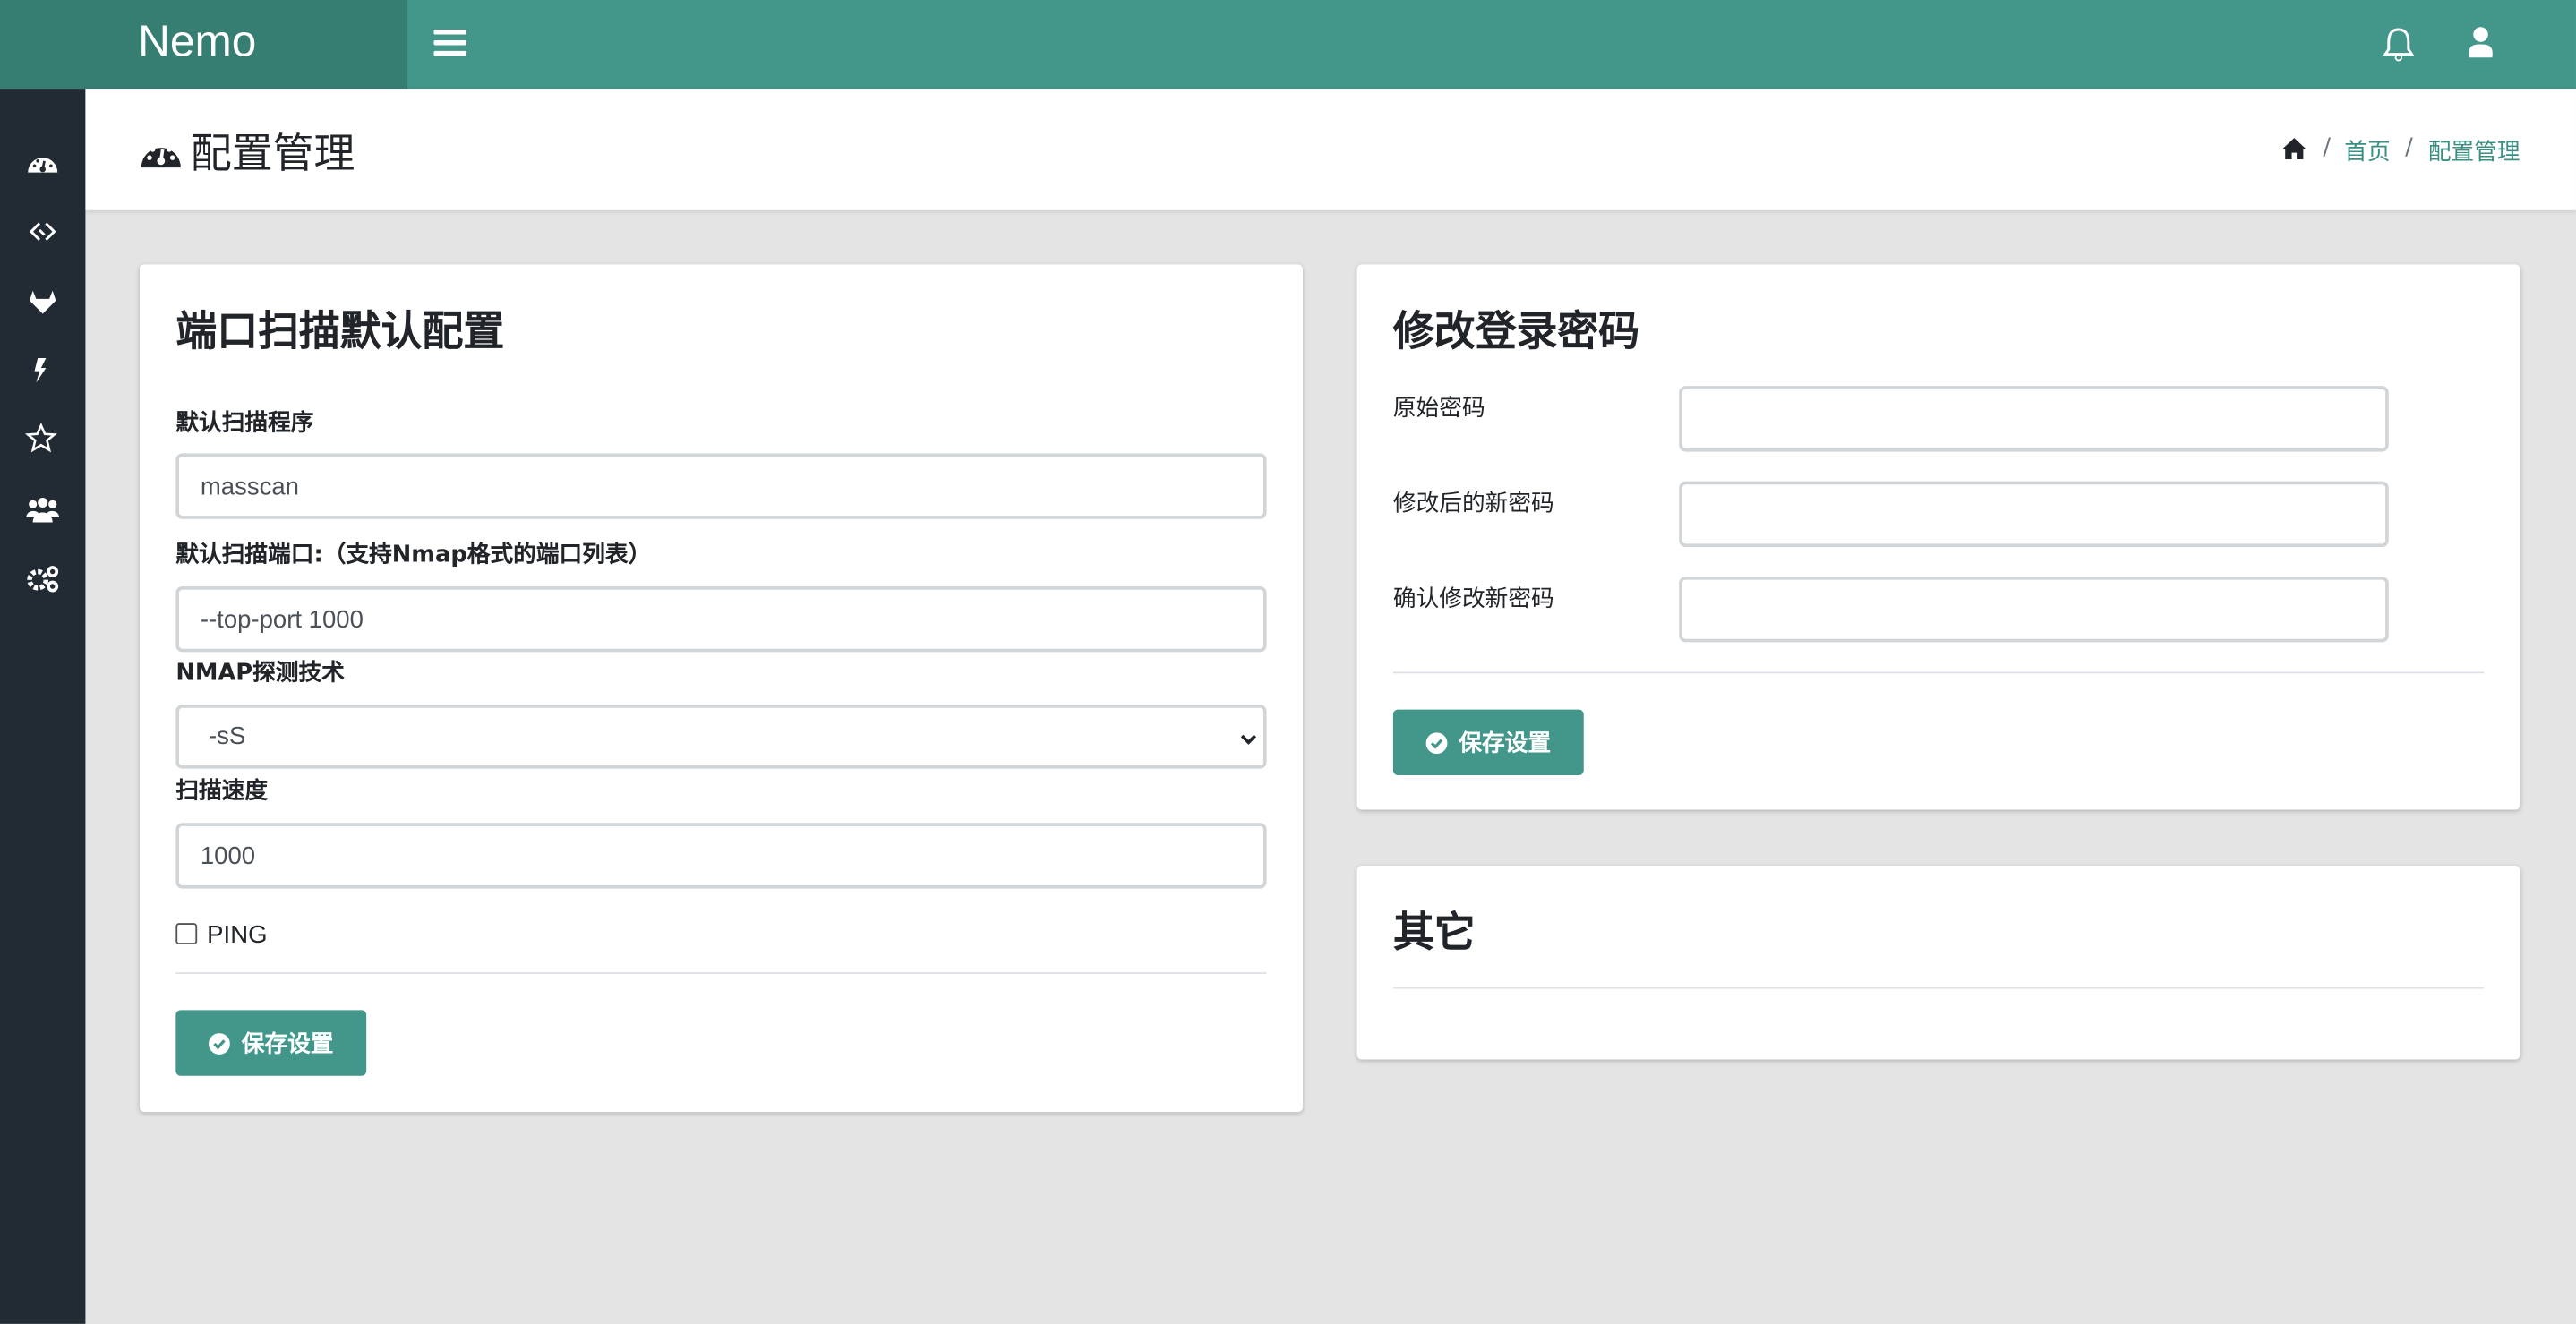 The image size is (2576, 1324). Describe the element at coordinates (721, 486) in the screenshot. I see `program-input: masscan` at that location.